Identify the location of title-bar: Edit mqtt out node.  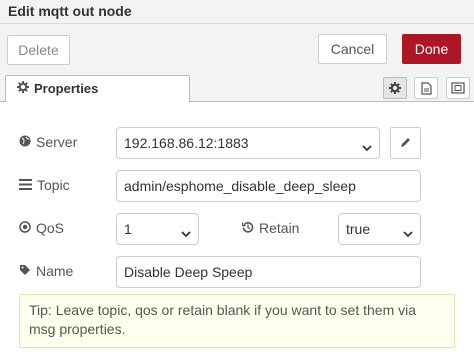
(237, 12).